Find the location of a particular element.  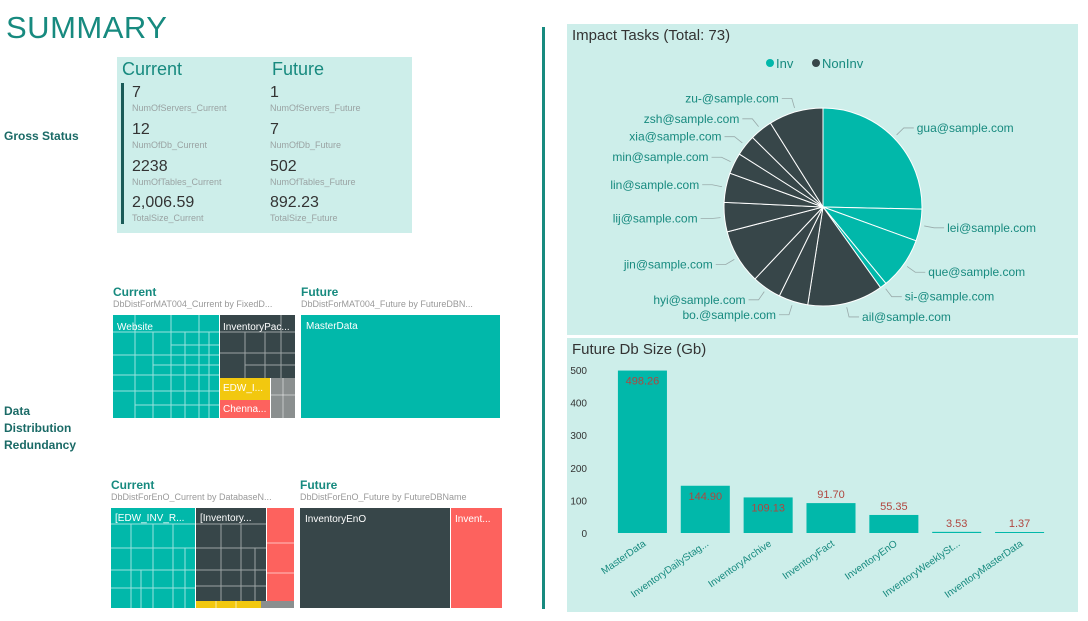

pie-slice-label: hyi@sample.com is located at coordinates (699, 300).